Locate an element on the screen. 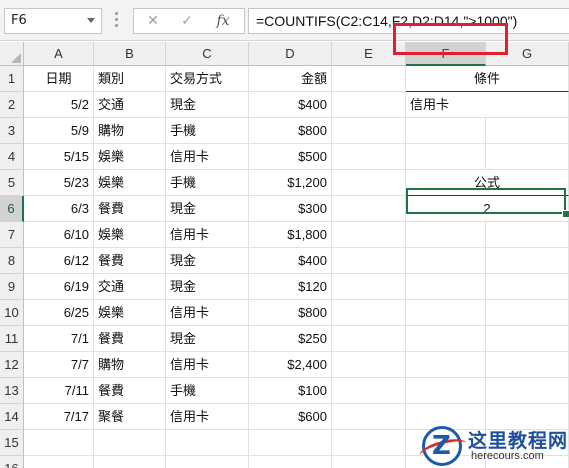 The image size is (569, 468). table-cell-amount: $2,400 is located at coordinates (290, 365).